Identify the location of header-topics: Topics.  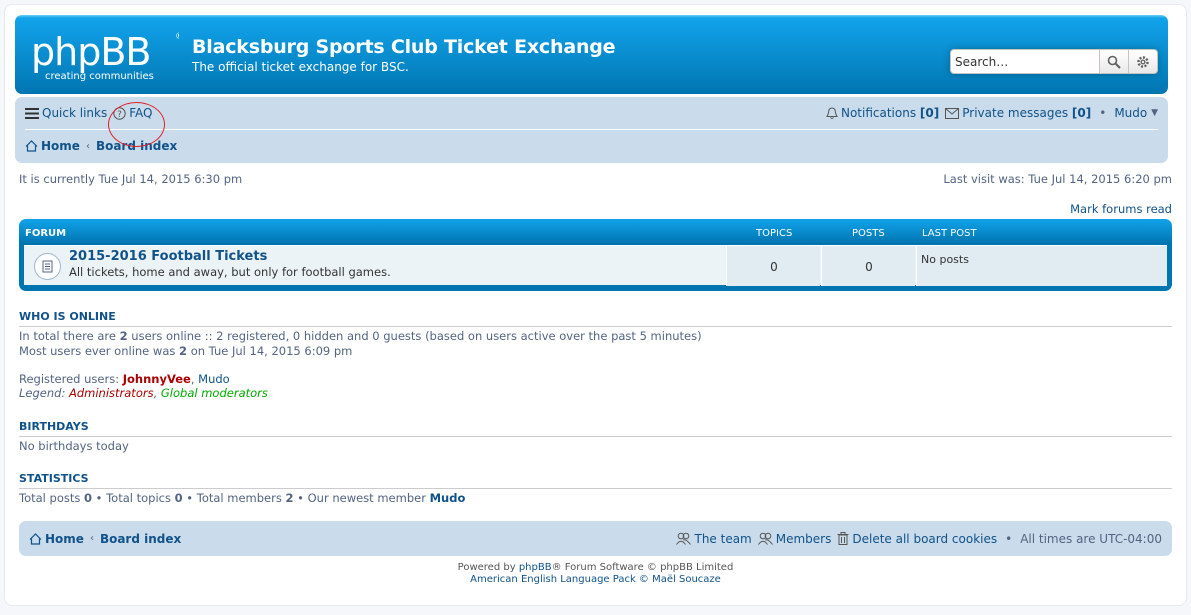
(774, 233).